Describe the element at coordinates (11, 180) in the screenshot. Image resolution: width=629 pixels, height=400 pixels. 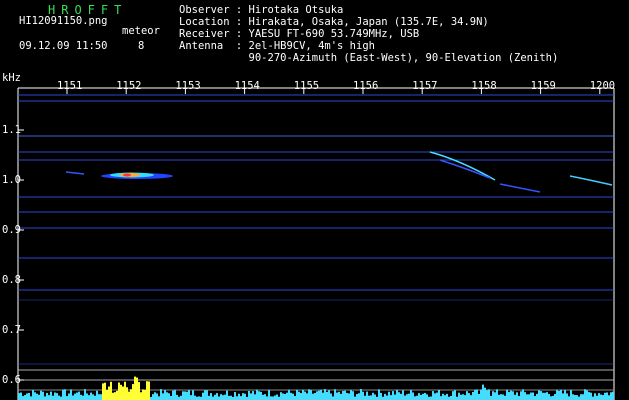
I see `y-tick-label: 1.0` at that location.